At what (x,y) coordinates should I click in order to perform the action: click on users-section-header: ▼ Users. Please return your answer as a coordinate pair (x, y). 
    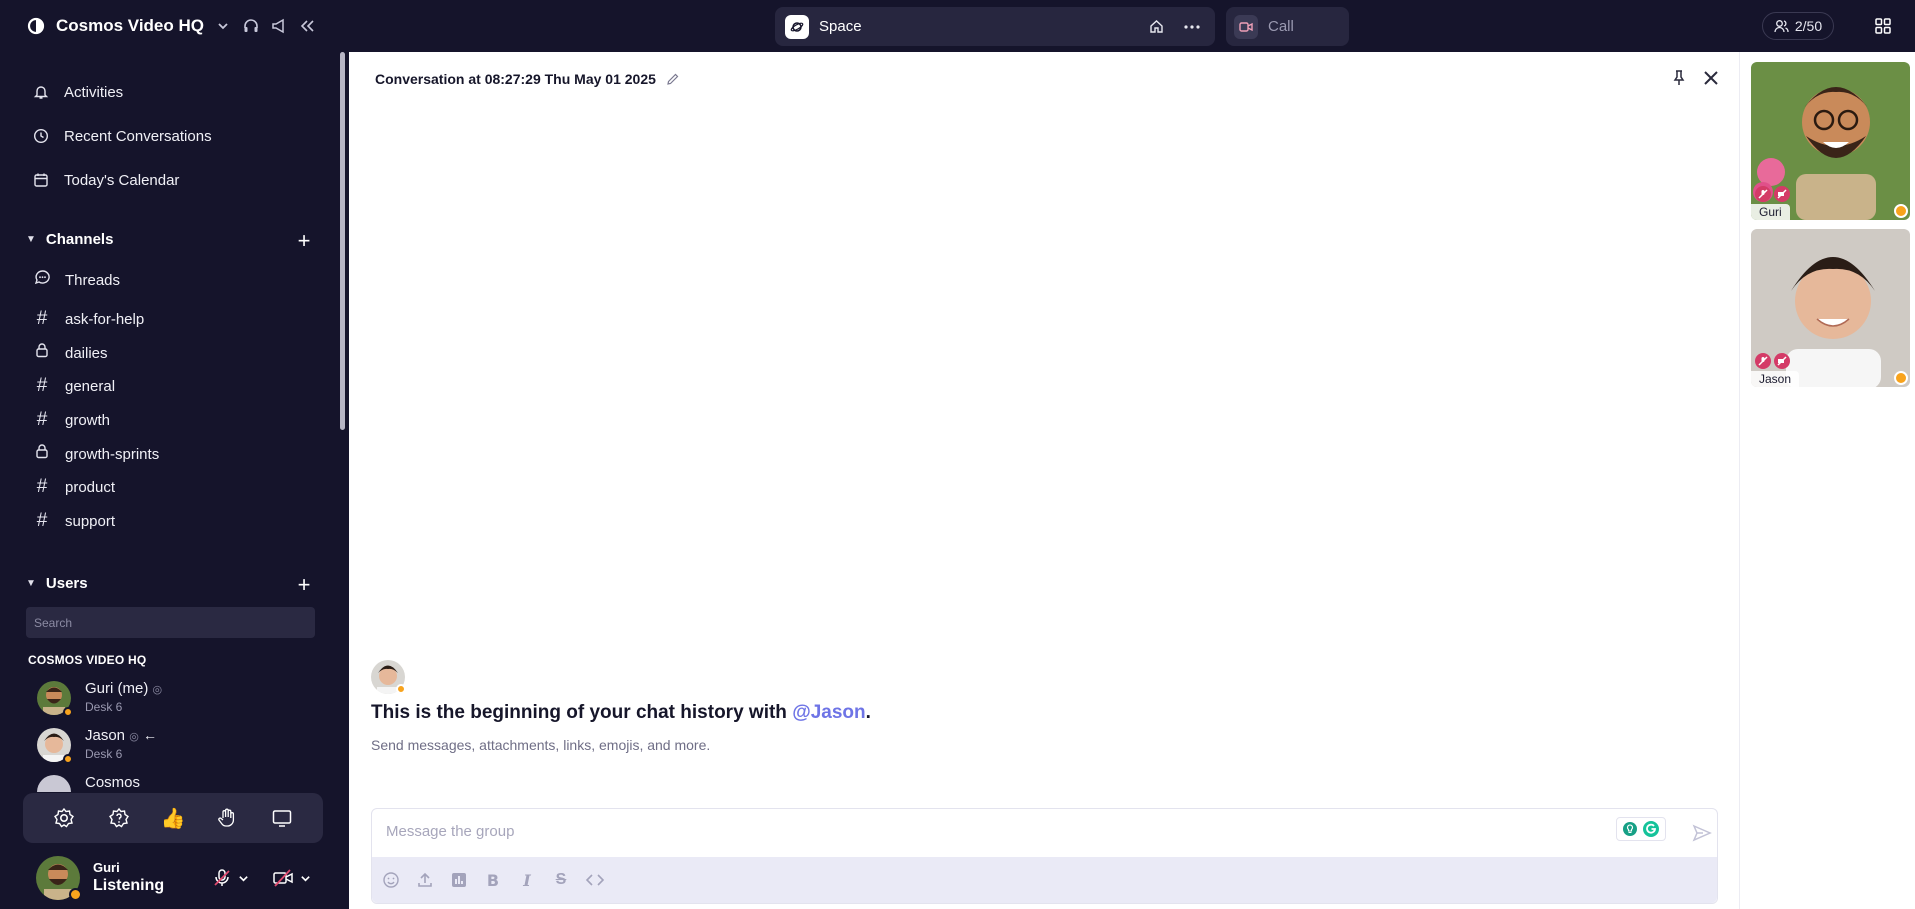
    Looking at the image, I should click on (57, 583).